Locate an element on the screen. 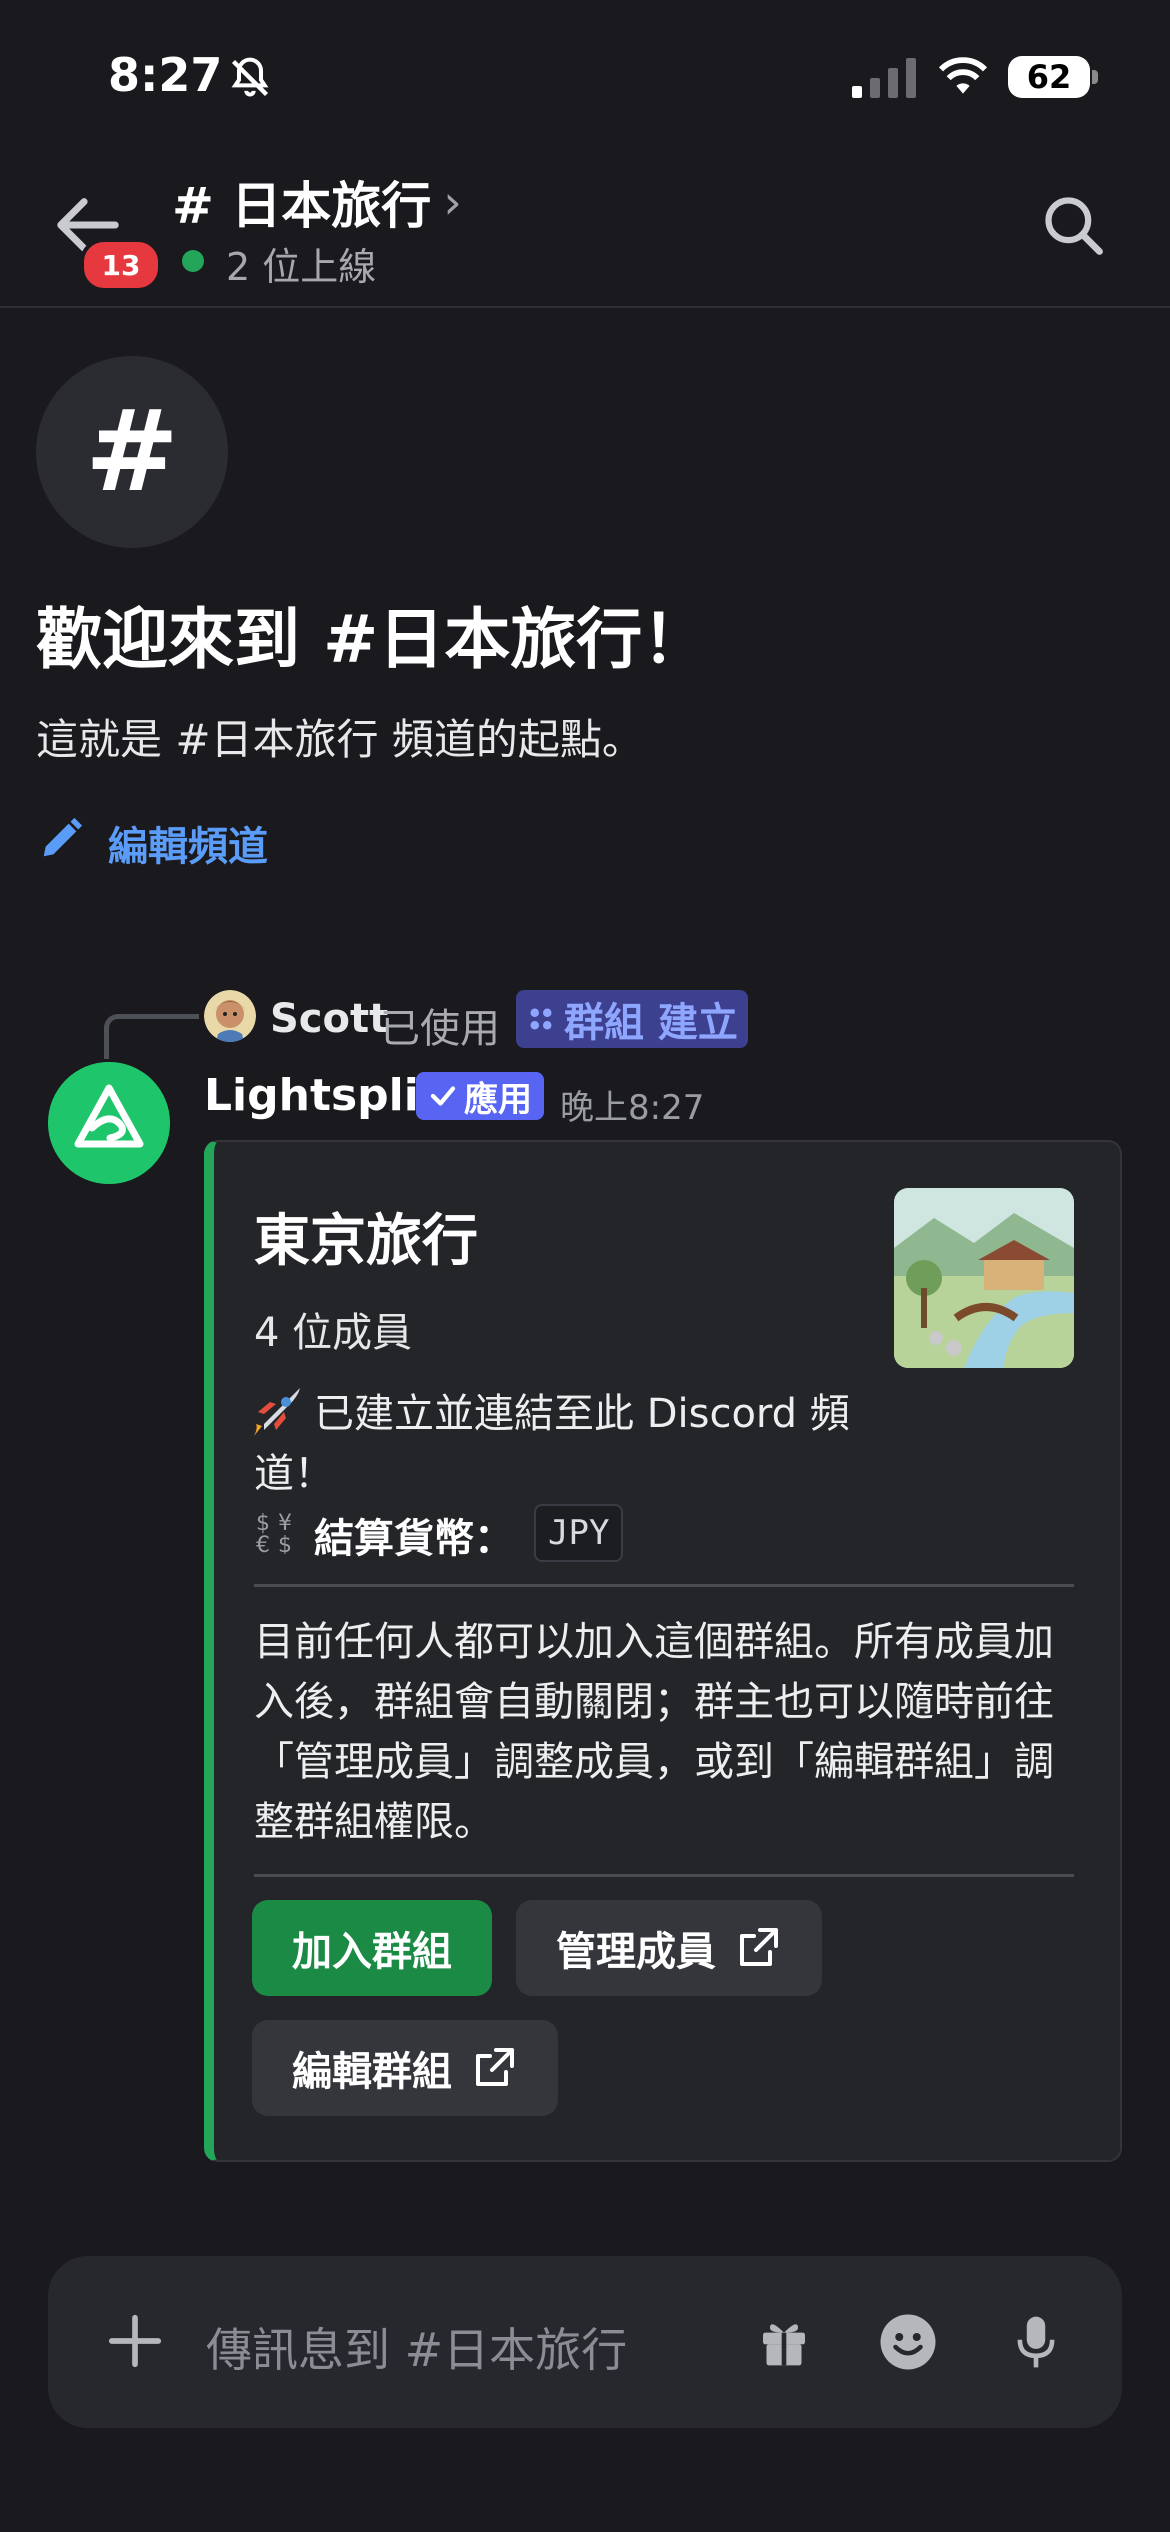 The width and height of the screenshot is (1170, 2532). battery-indicator: 62 is located at coordinates (1049, 77).